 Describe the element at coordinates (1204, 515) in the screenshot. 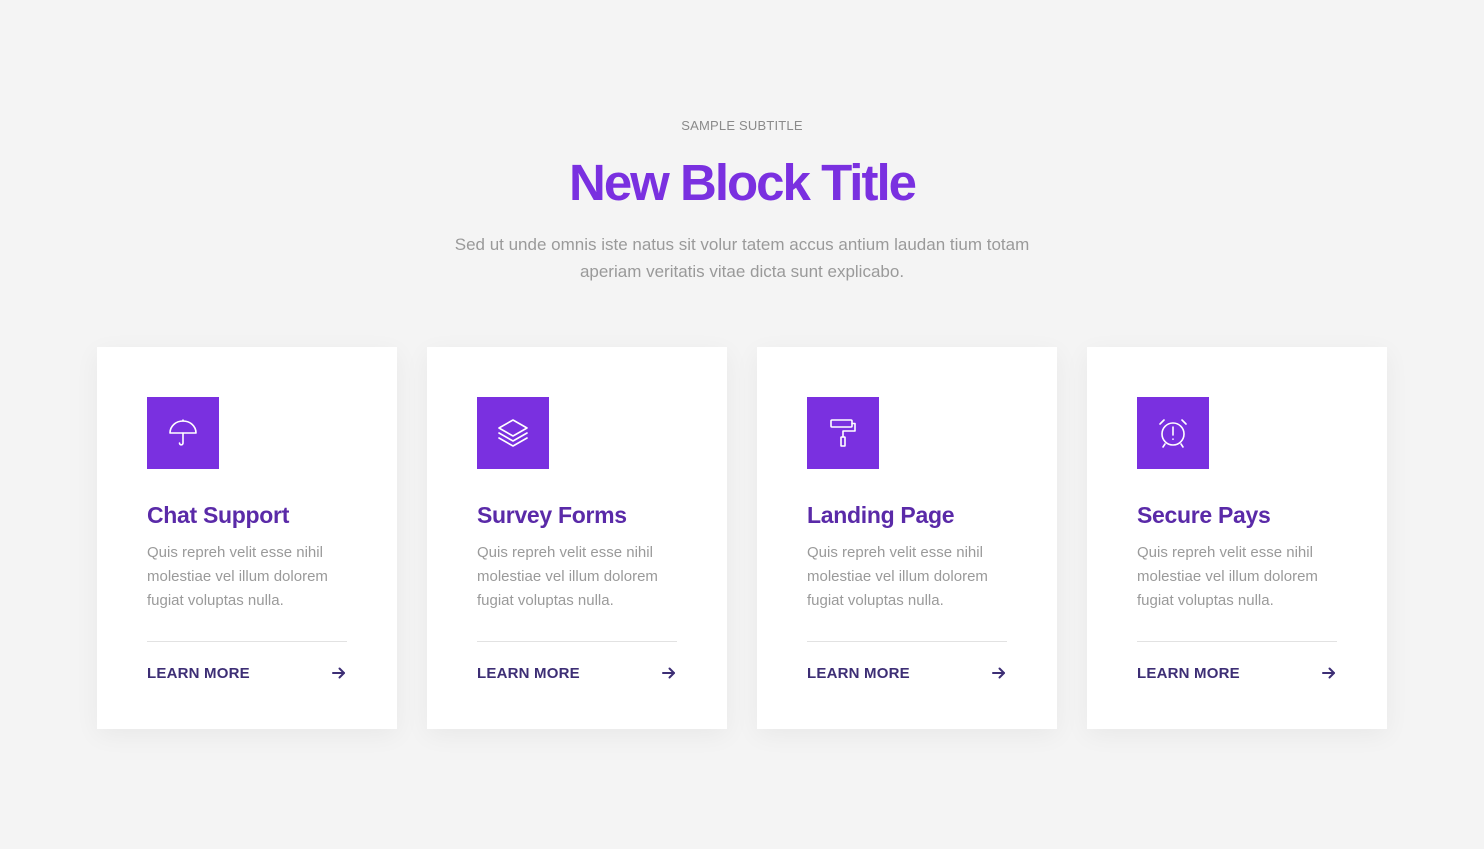

I see `card-title: Secure Pays` at that location.